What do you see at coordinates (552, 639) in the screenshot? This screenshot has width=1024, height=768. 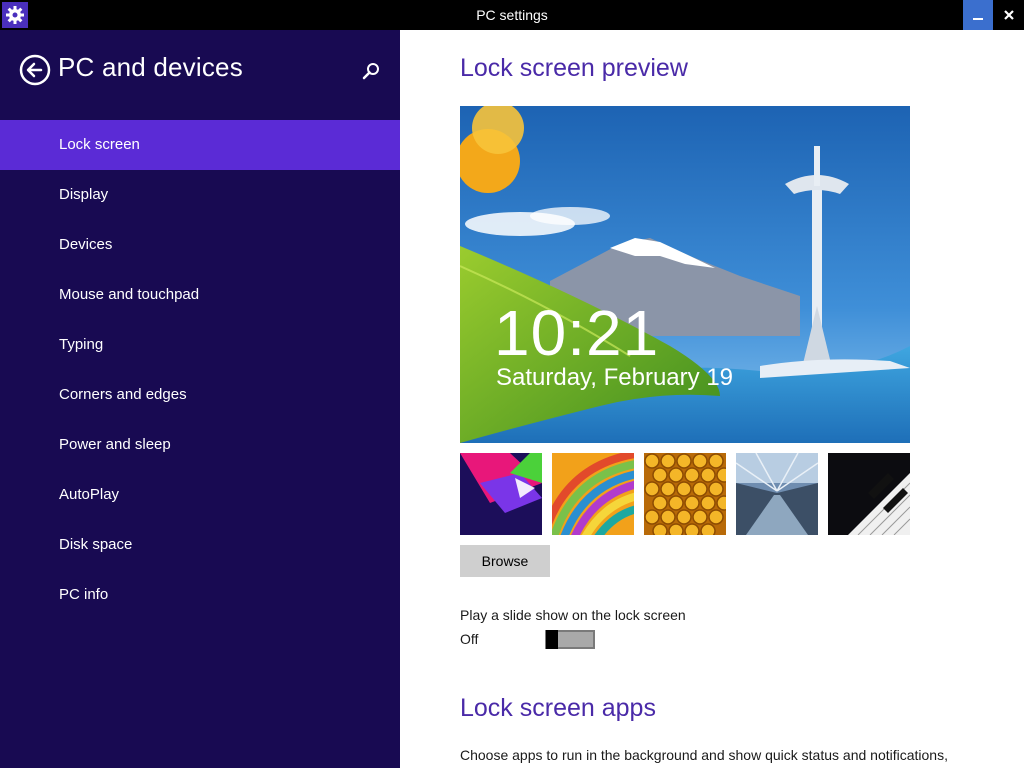 I see `toggle-knob` at bounding box center [552, 639].